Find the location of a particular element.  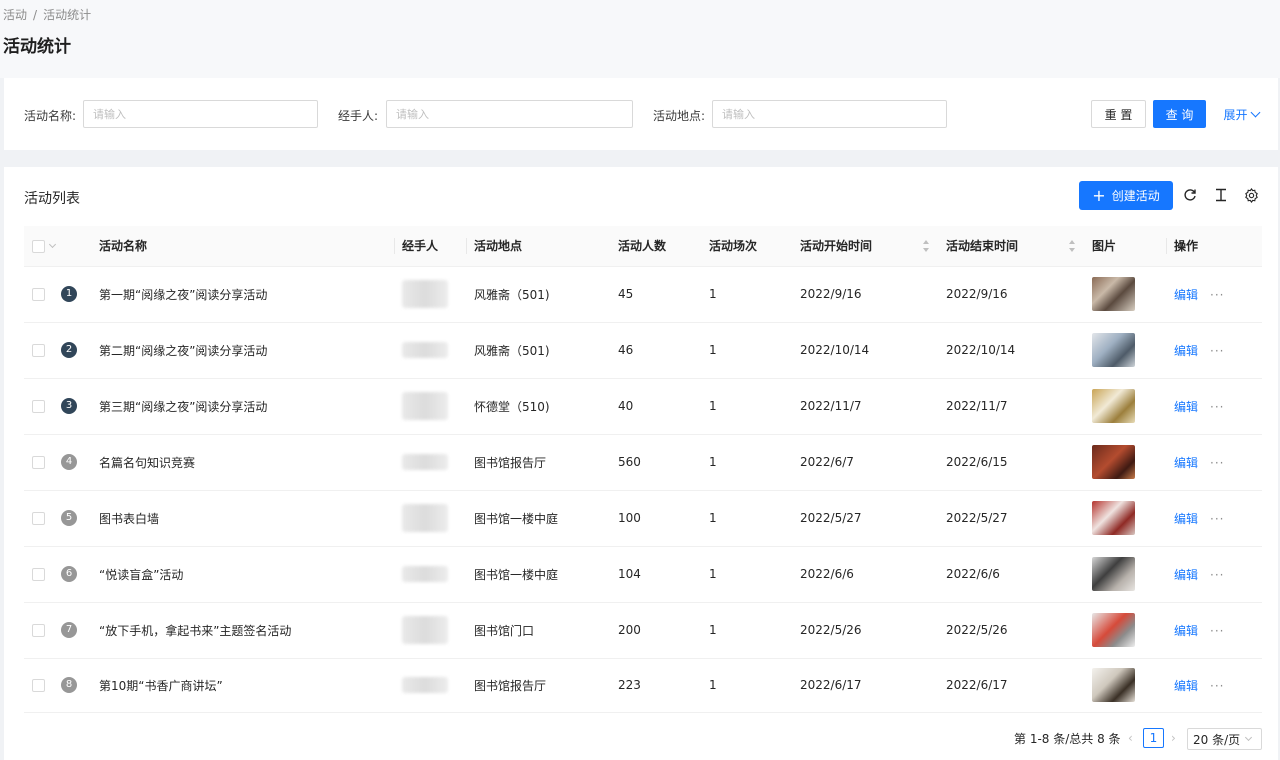

reload-icon is located at coordinates (1190, 195).